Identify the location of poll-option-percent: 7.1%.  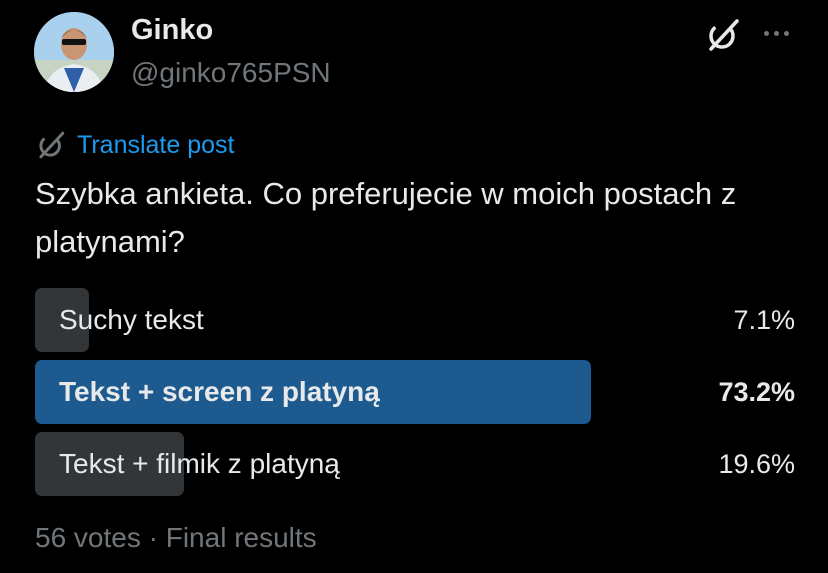
(764, 320).